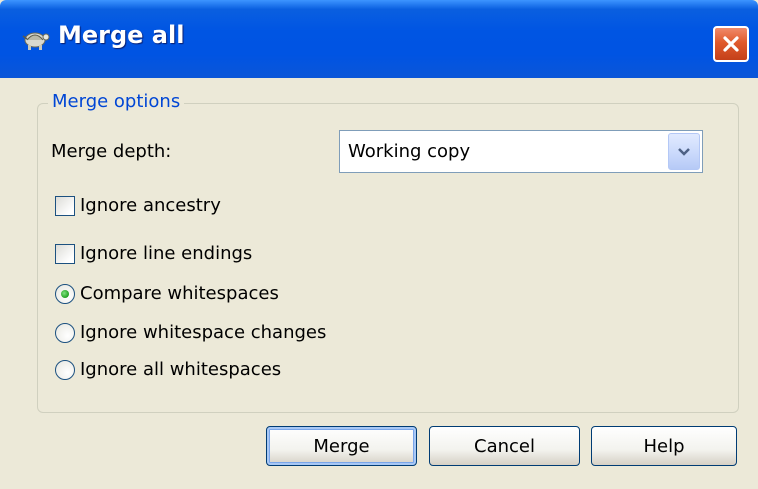 The width and height of the screenshot is (758, 489). I want to click on ignore-whitespace-changes-label: Ignore whitespace changes, so click(203, 332).